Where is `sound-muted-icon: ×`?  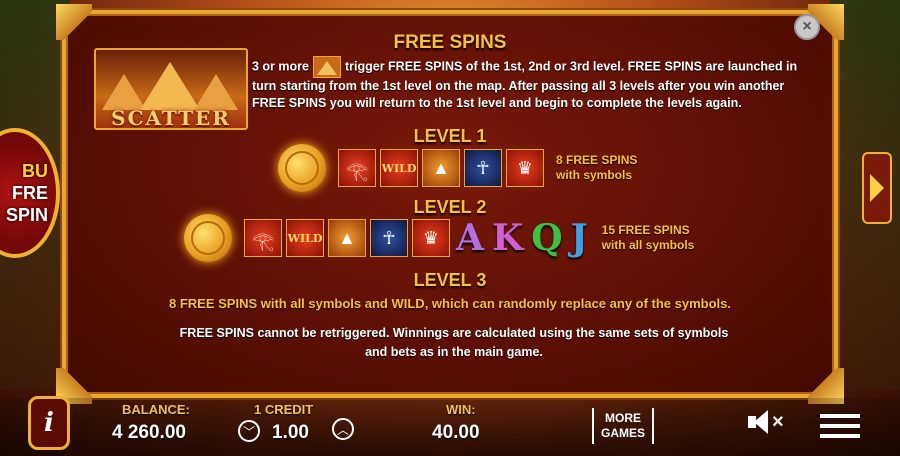
sound-muted-icon: × is located at coordinates (768, 424).